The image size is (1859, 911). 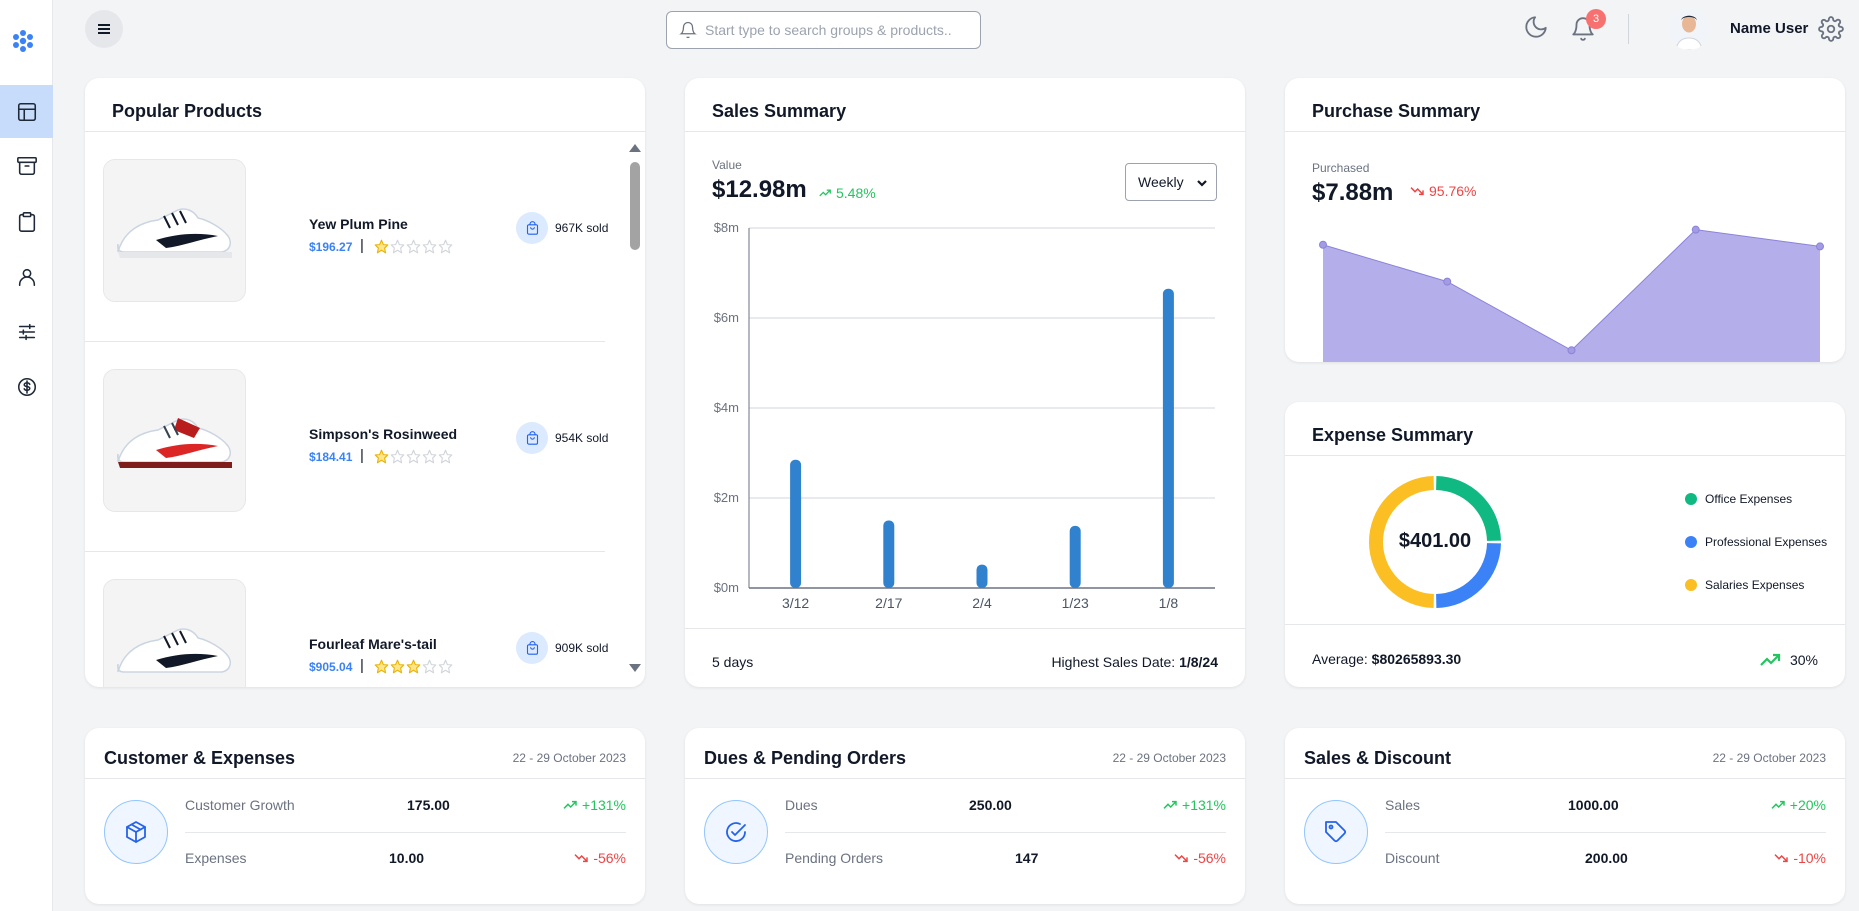 What do you see at coordinates (964, 415) in the screenshot?
I see `sales-bar-chart: $0m $2m $4m $6m $8m 3/12 2/17 2/4 1/23 1/8` at bounding box center [964, 415].